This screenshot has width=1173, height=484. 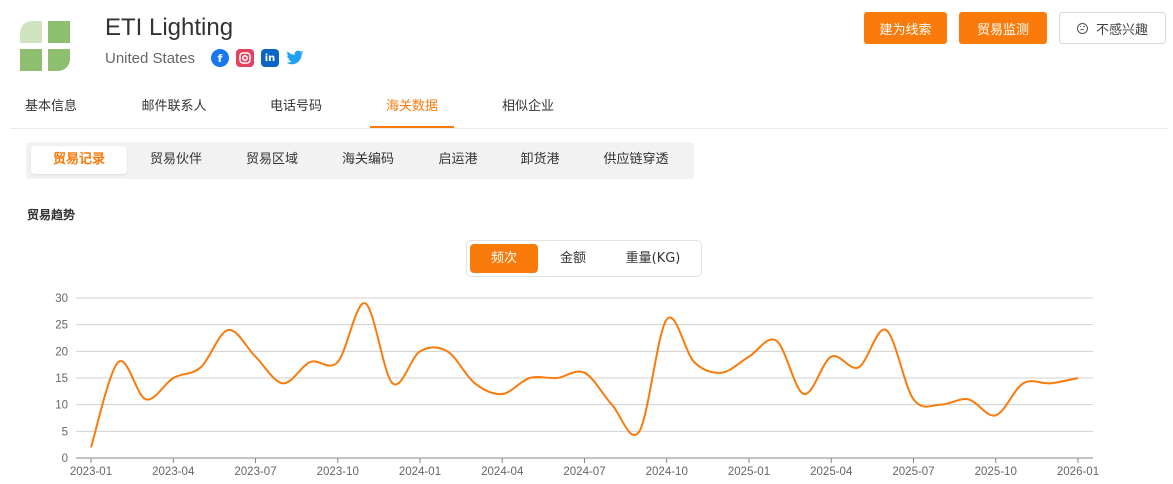 I want to click on sub-tab-bar: 贸易记录 贸易伙伴 贸易区域 海关编码 启运港 卸货港 供应链穿透, so click(x=360, y=160).